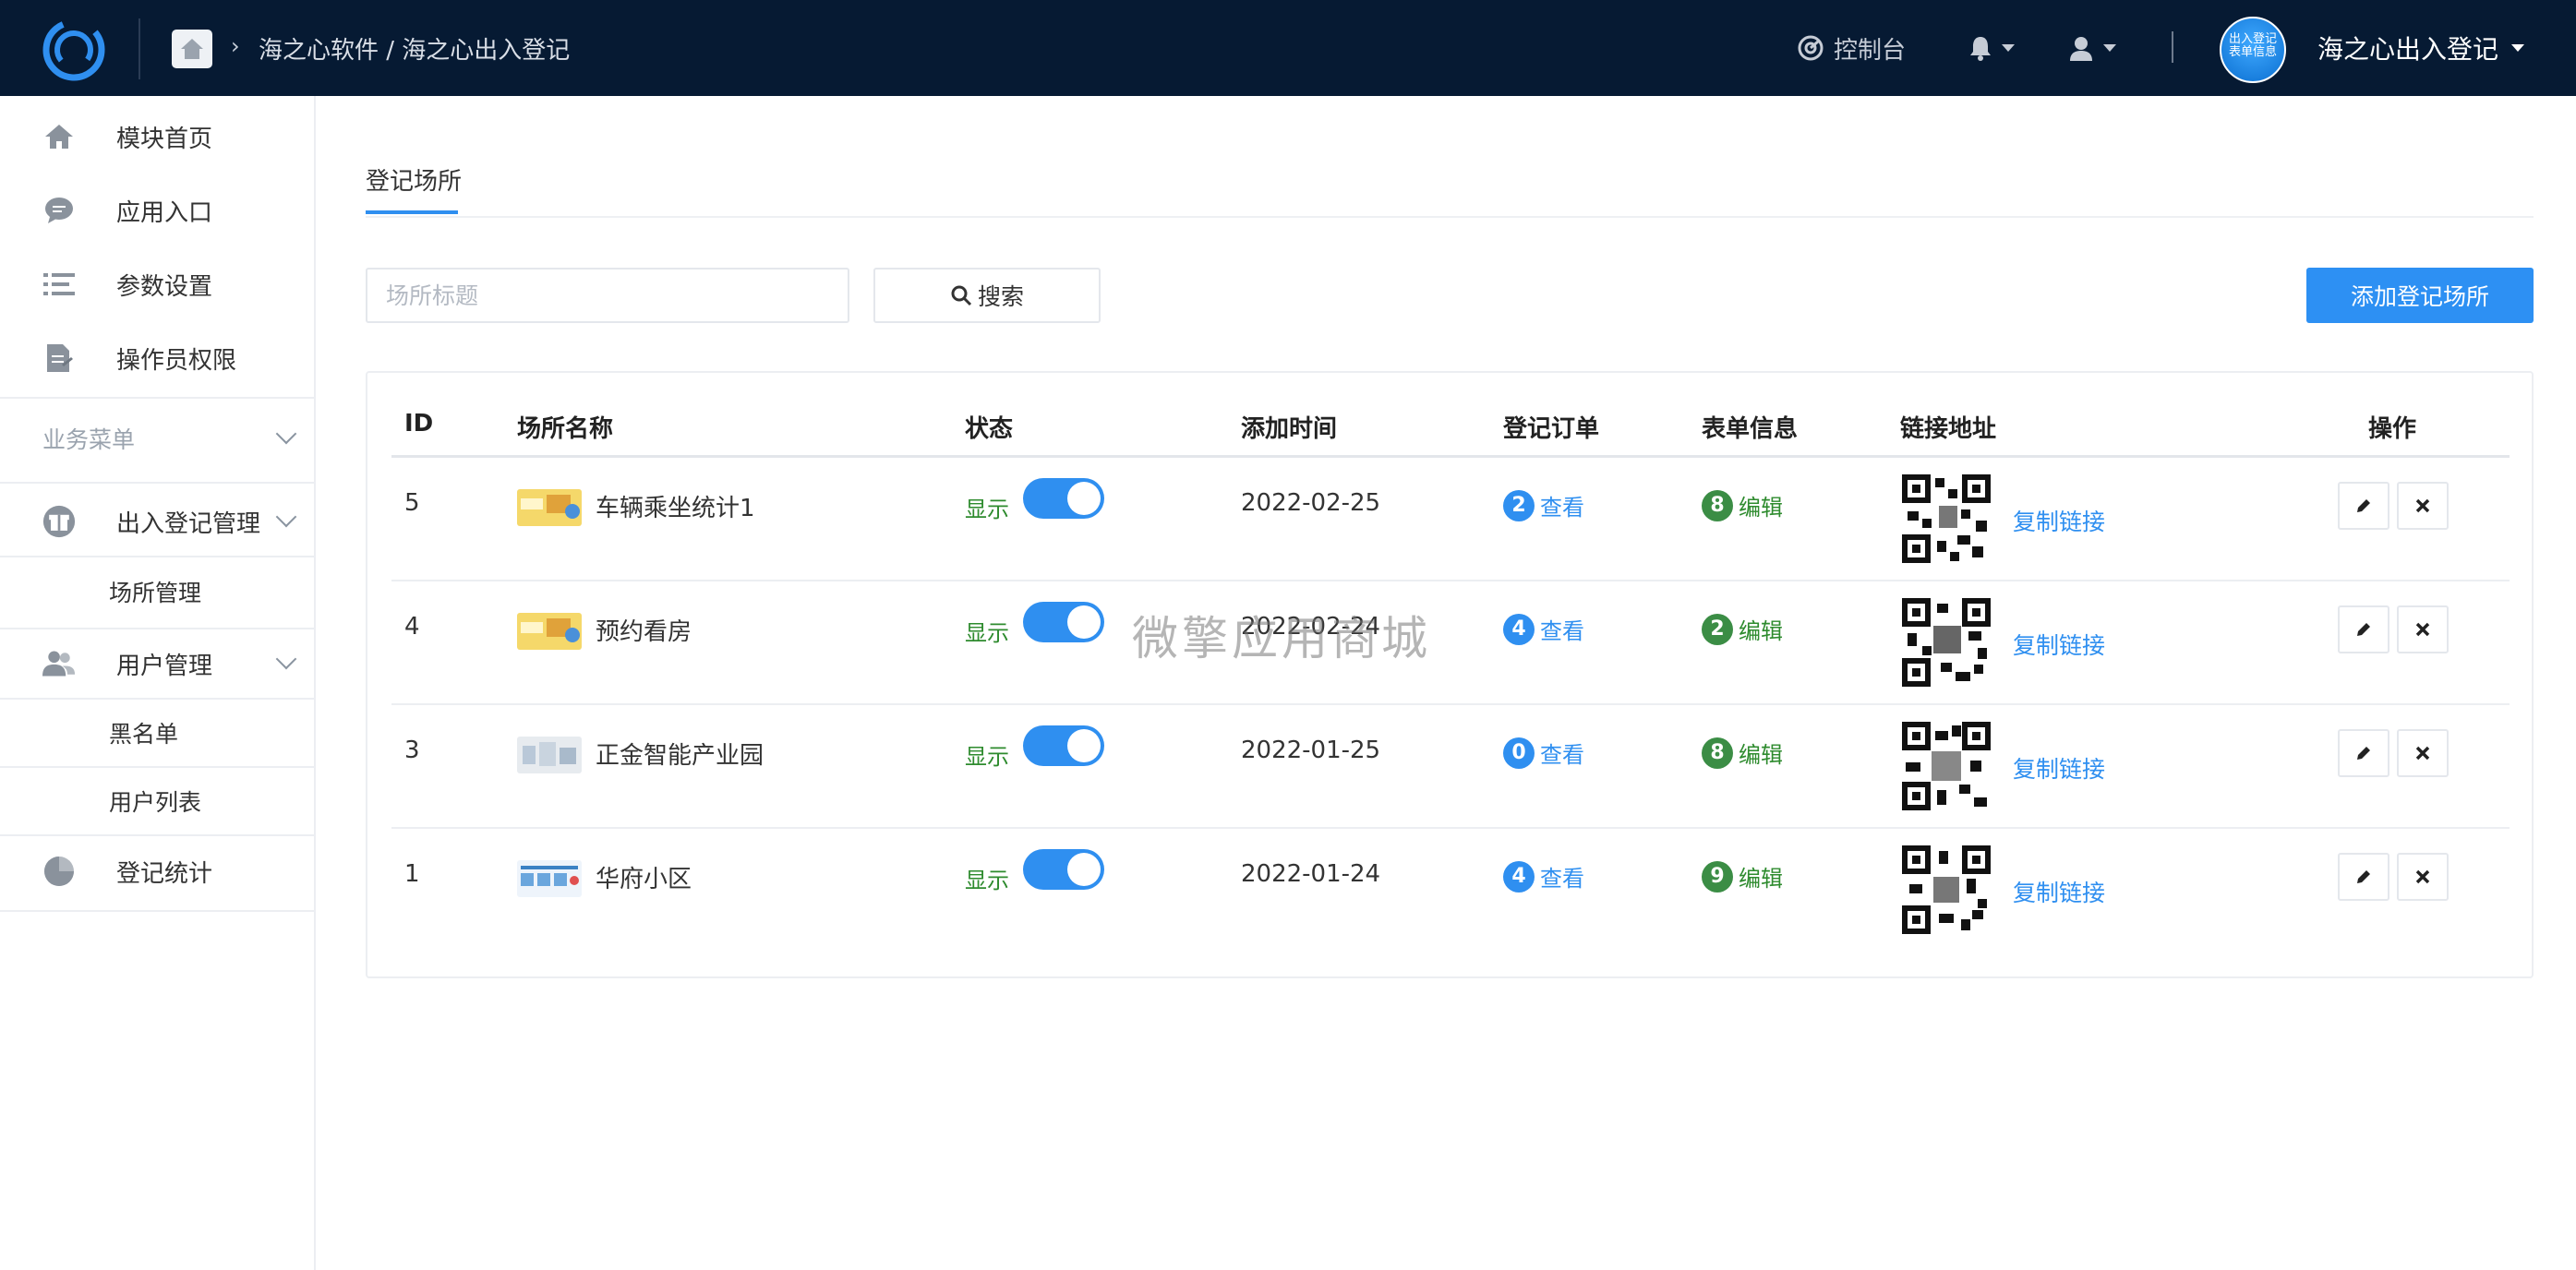 The image size is (2576, 1270). Describe the element at coordinates (188, 523) in the screenshot. I see `sidebar-item-label: 出入登记管理` at that location.